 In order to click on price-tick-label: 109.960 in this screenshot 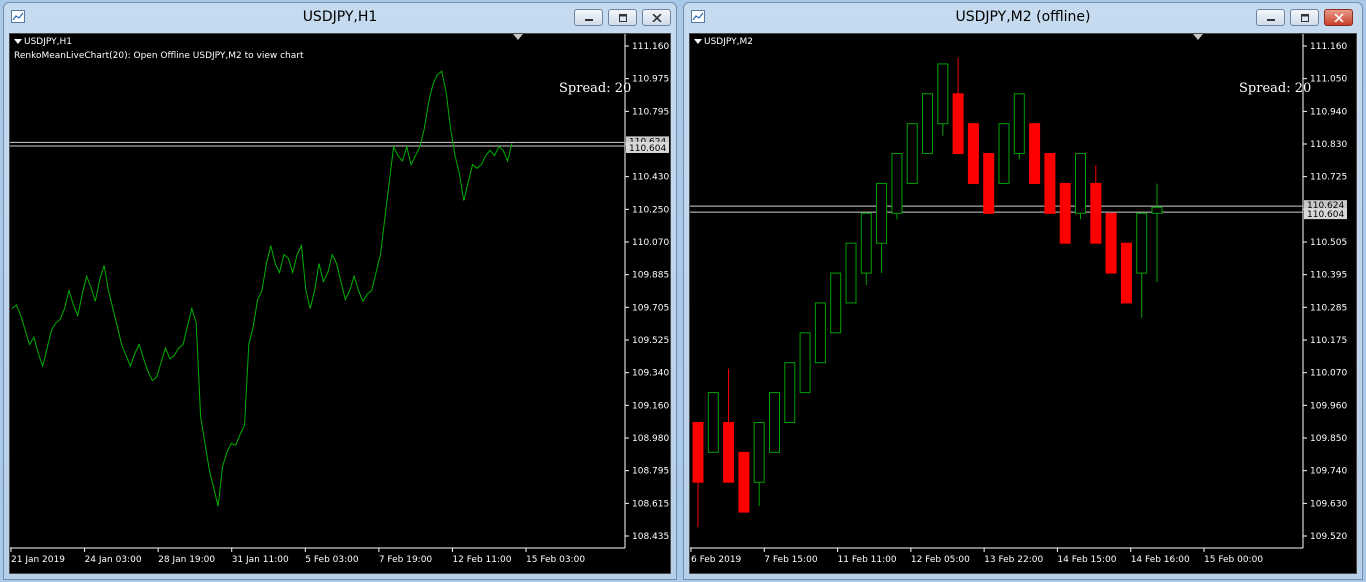, I will do `click(1328, 406)`.